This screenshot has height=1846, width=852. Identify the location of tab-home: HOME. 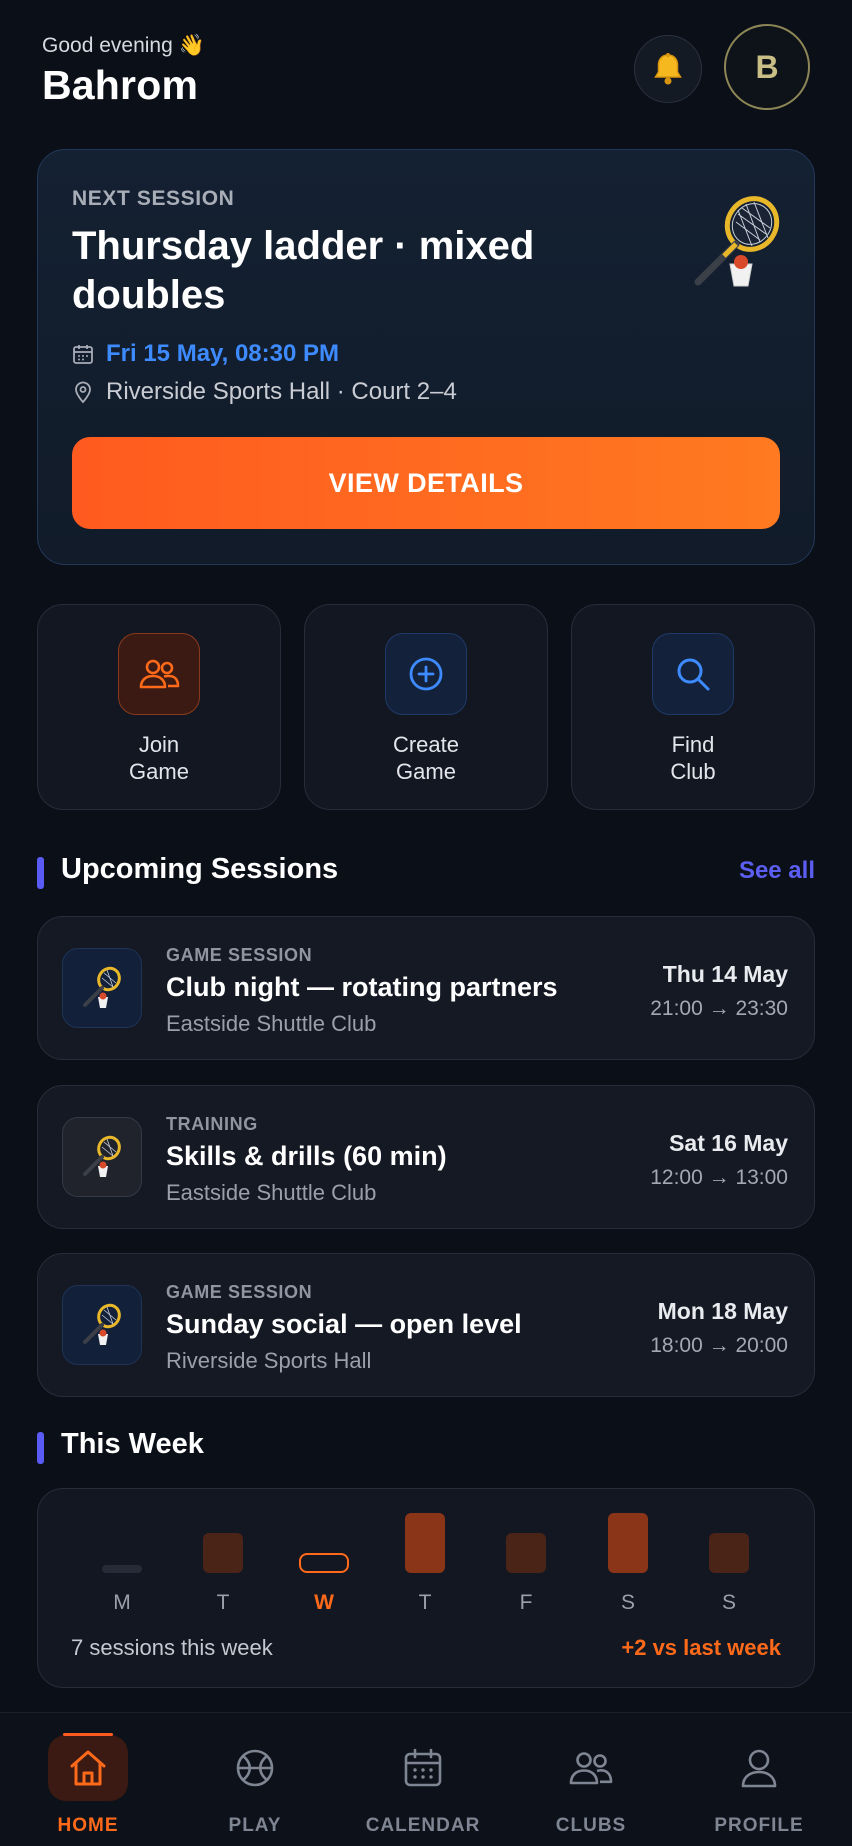
(88, 1779).